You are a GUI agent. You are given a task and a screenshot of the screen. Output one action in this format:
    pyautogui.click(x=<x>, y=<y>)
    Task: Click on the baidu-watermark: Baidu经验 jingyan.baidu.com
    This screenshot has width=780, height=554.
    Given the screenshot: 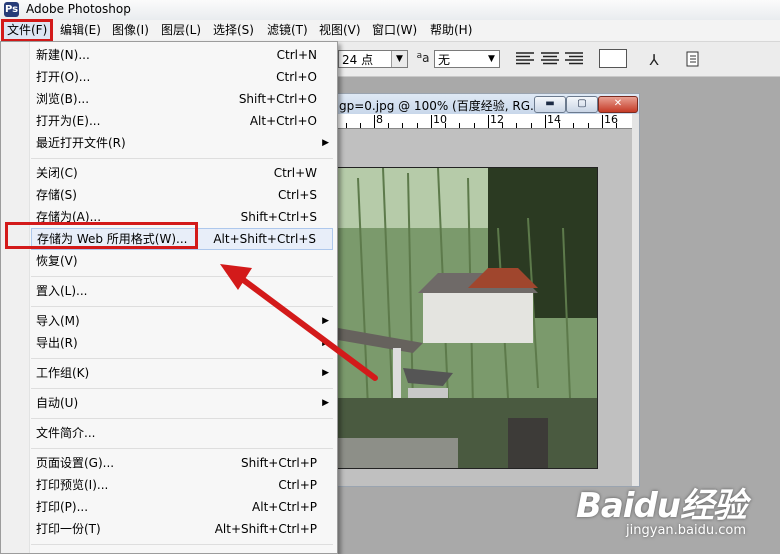 What is the action you would take?
    pyautogui.click(x=661, y=508)
    